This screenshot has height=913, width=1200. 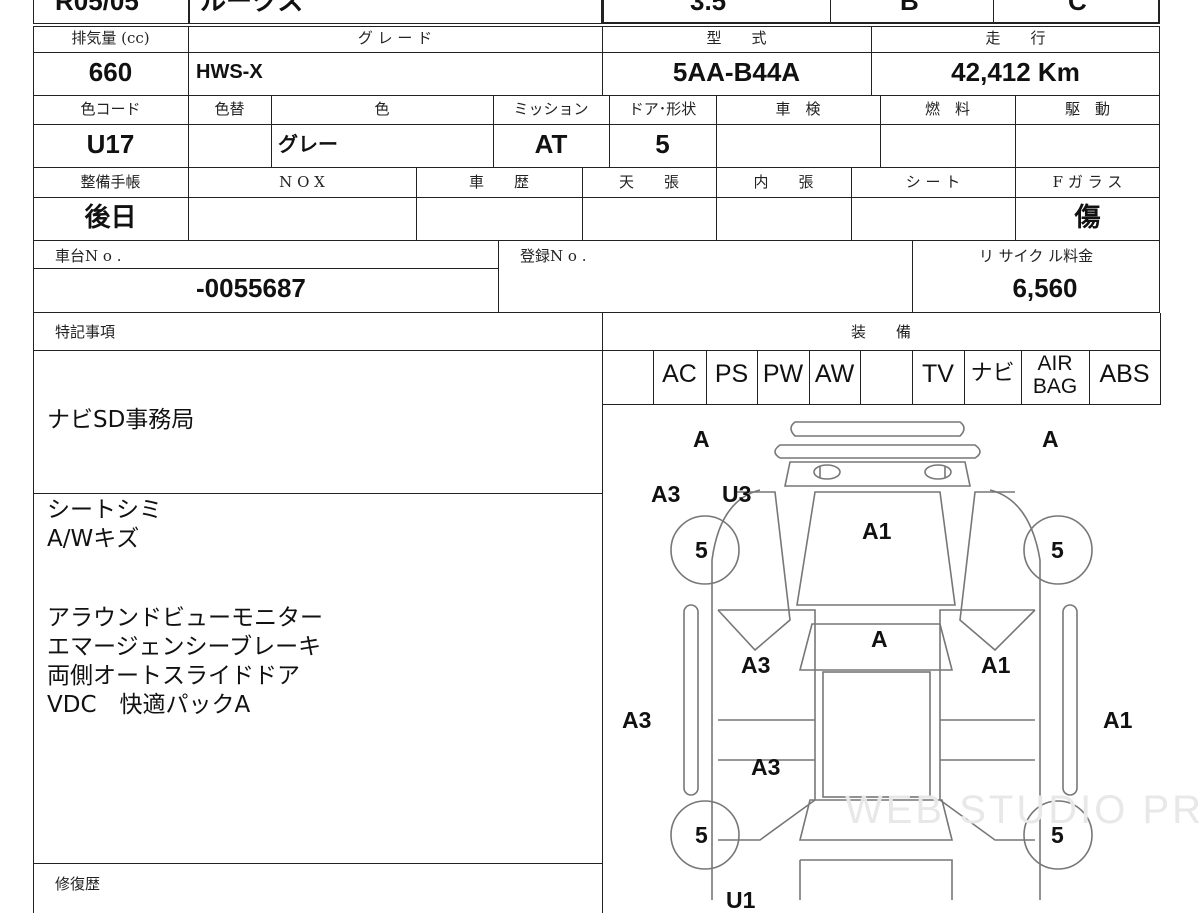 I want to click on value-door-shape: 5, so click(x=662, y=144).